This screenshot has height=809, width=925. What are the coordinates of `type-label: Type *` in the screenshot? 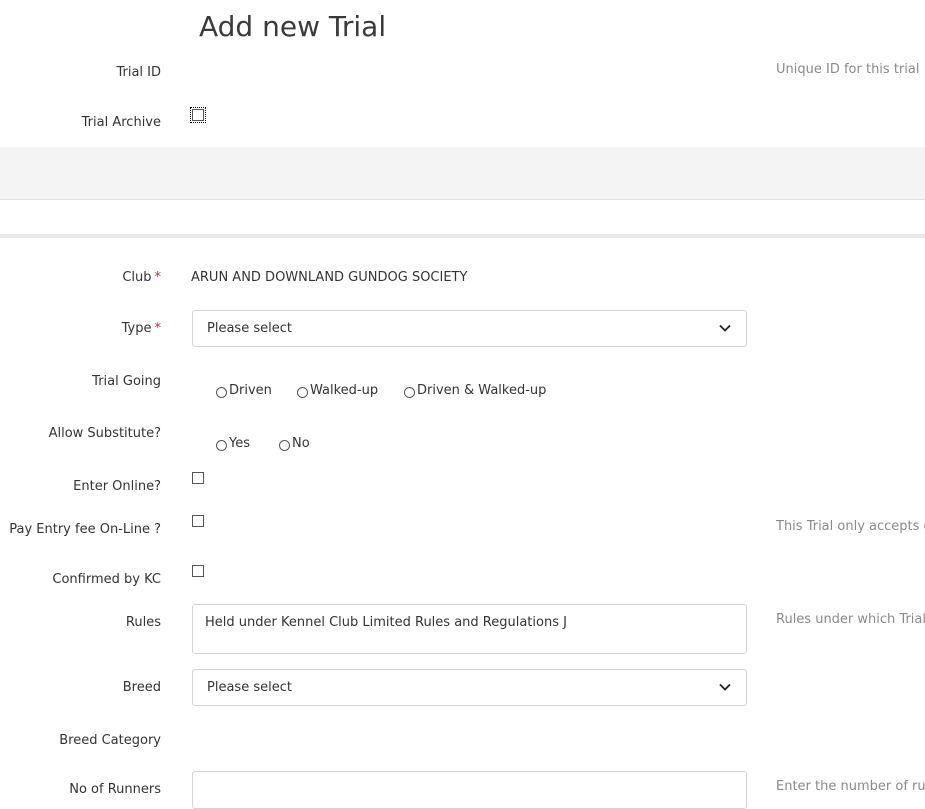 It's located at (141, 328).